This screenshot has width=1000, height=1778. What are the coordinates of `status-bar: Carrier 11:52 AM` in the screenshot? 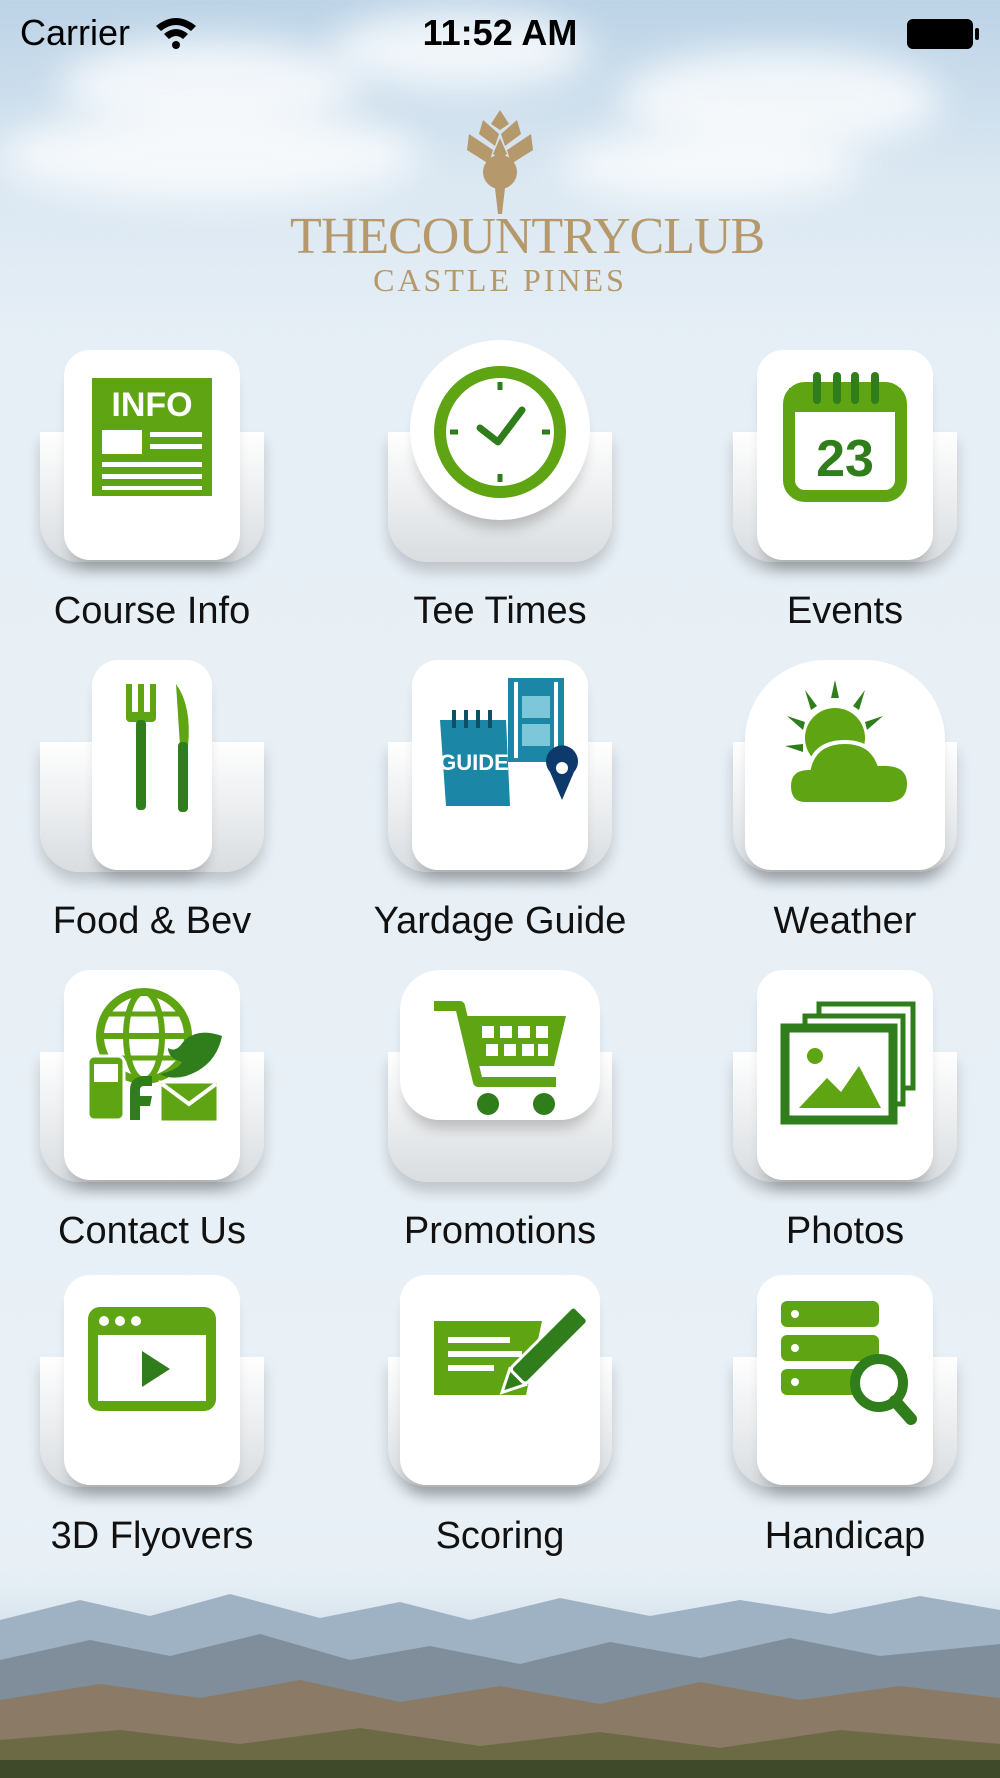 It's located at (500, 35).